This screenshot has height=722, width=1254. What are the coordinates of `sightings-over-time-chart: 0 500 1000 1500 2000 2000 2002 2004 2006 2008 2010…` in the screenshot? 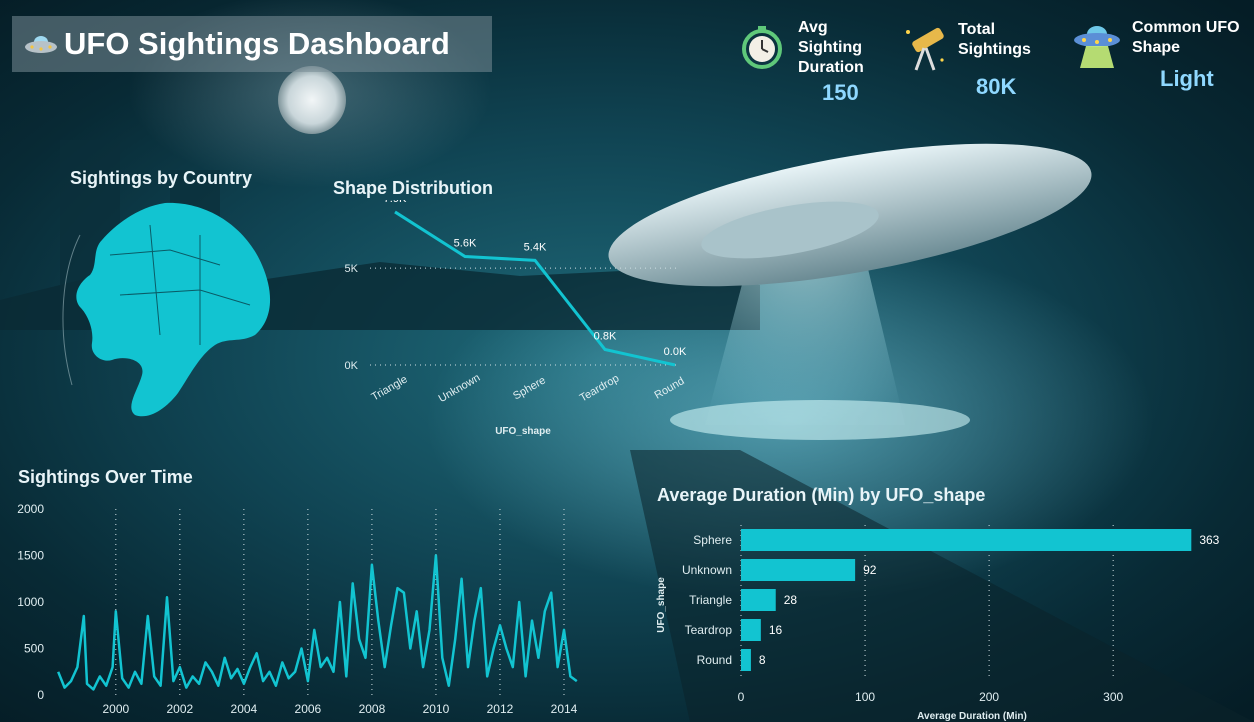 It's located at (297, 609).